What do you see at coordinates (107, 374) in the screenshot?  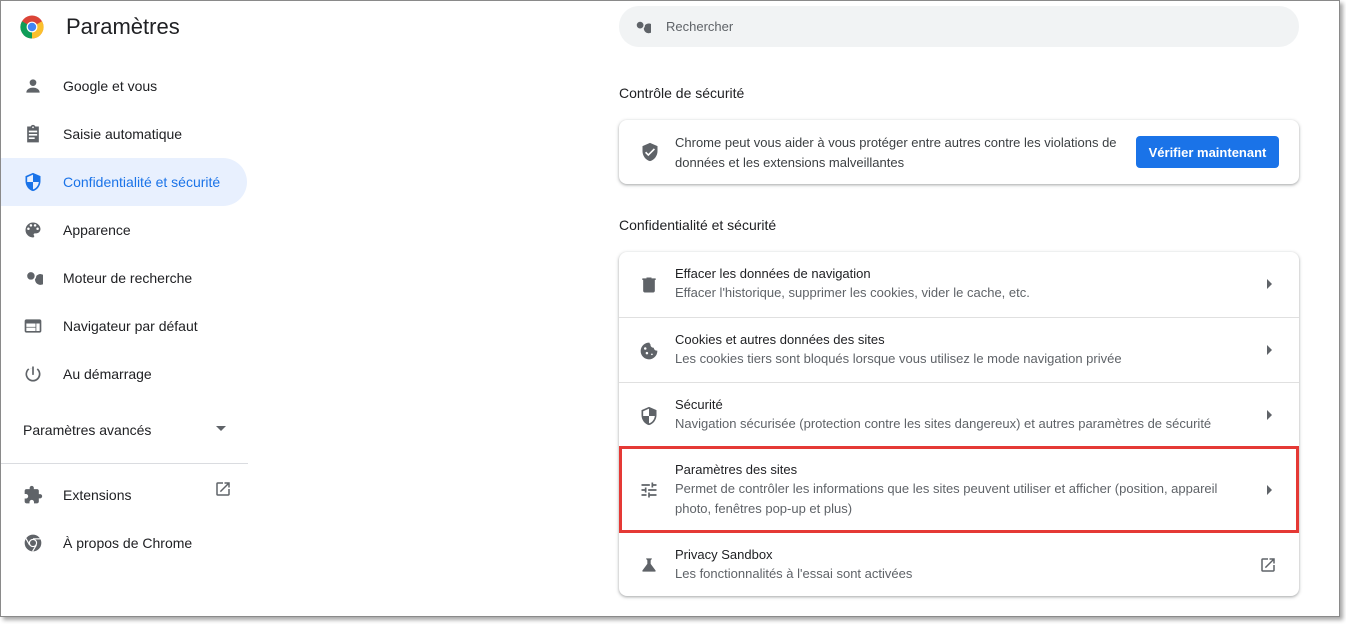 I see `sidebar-item-label: Au démarrage` at bounding box center [107, 374].